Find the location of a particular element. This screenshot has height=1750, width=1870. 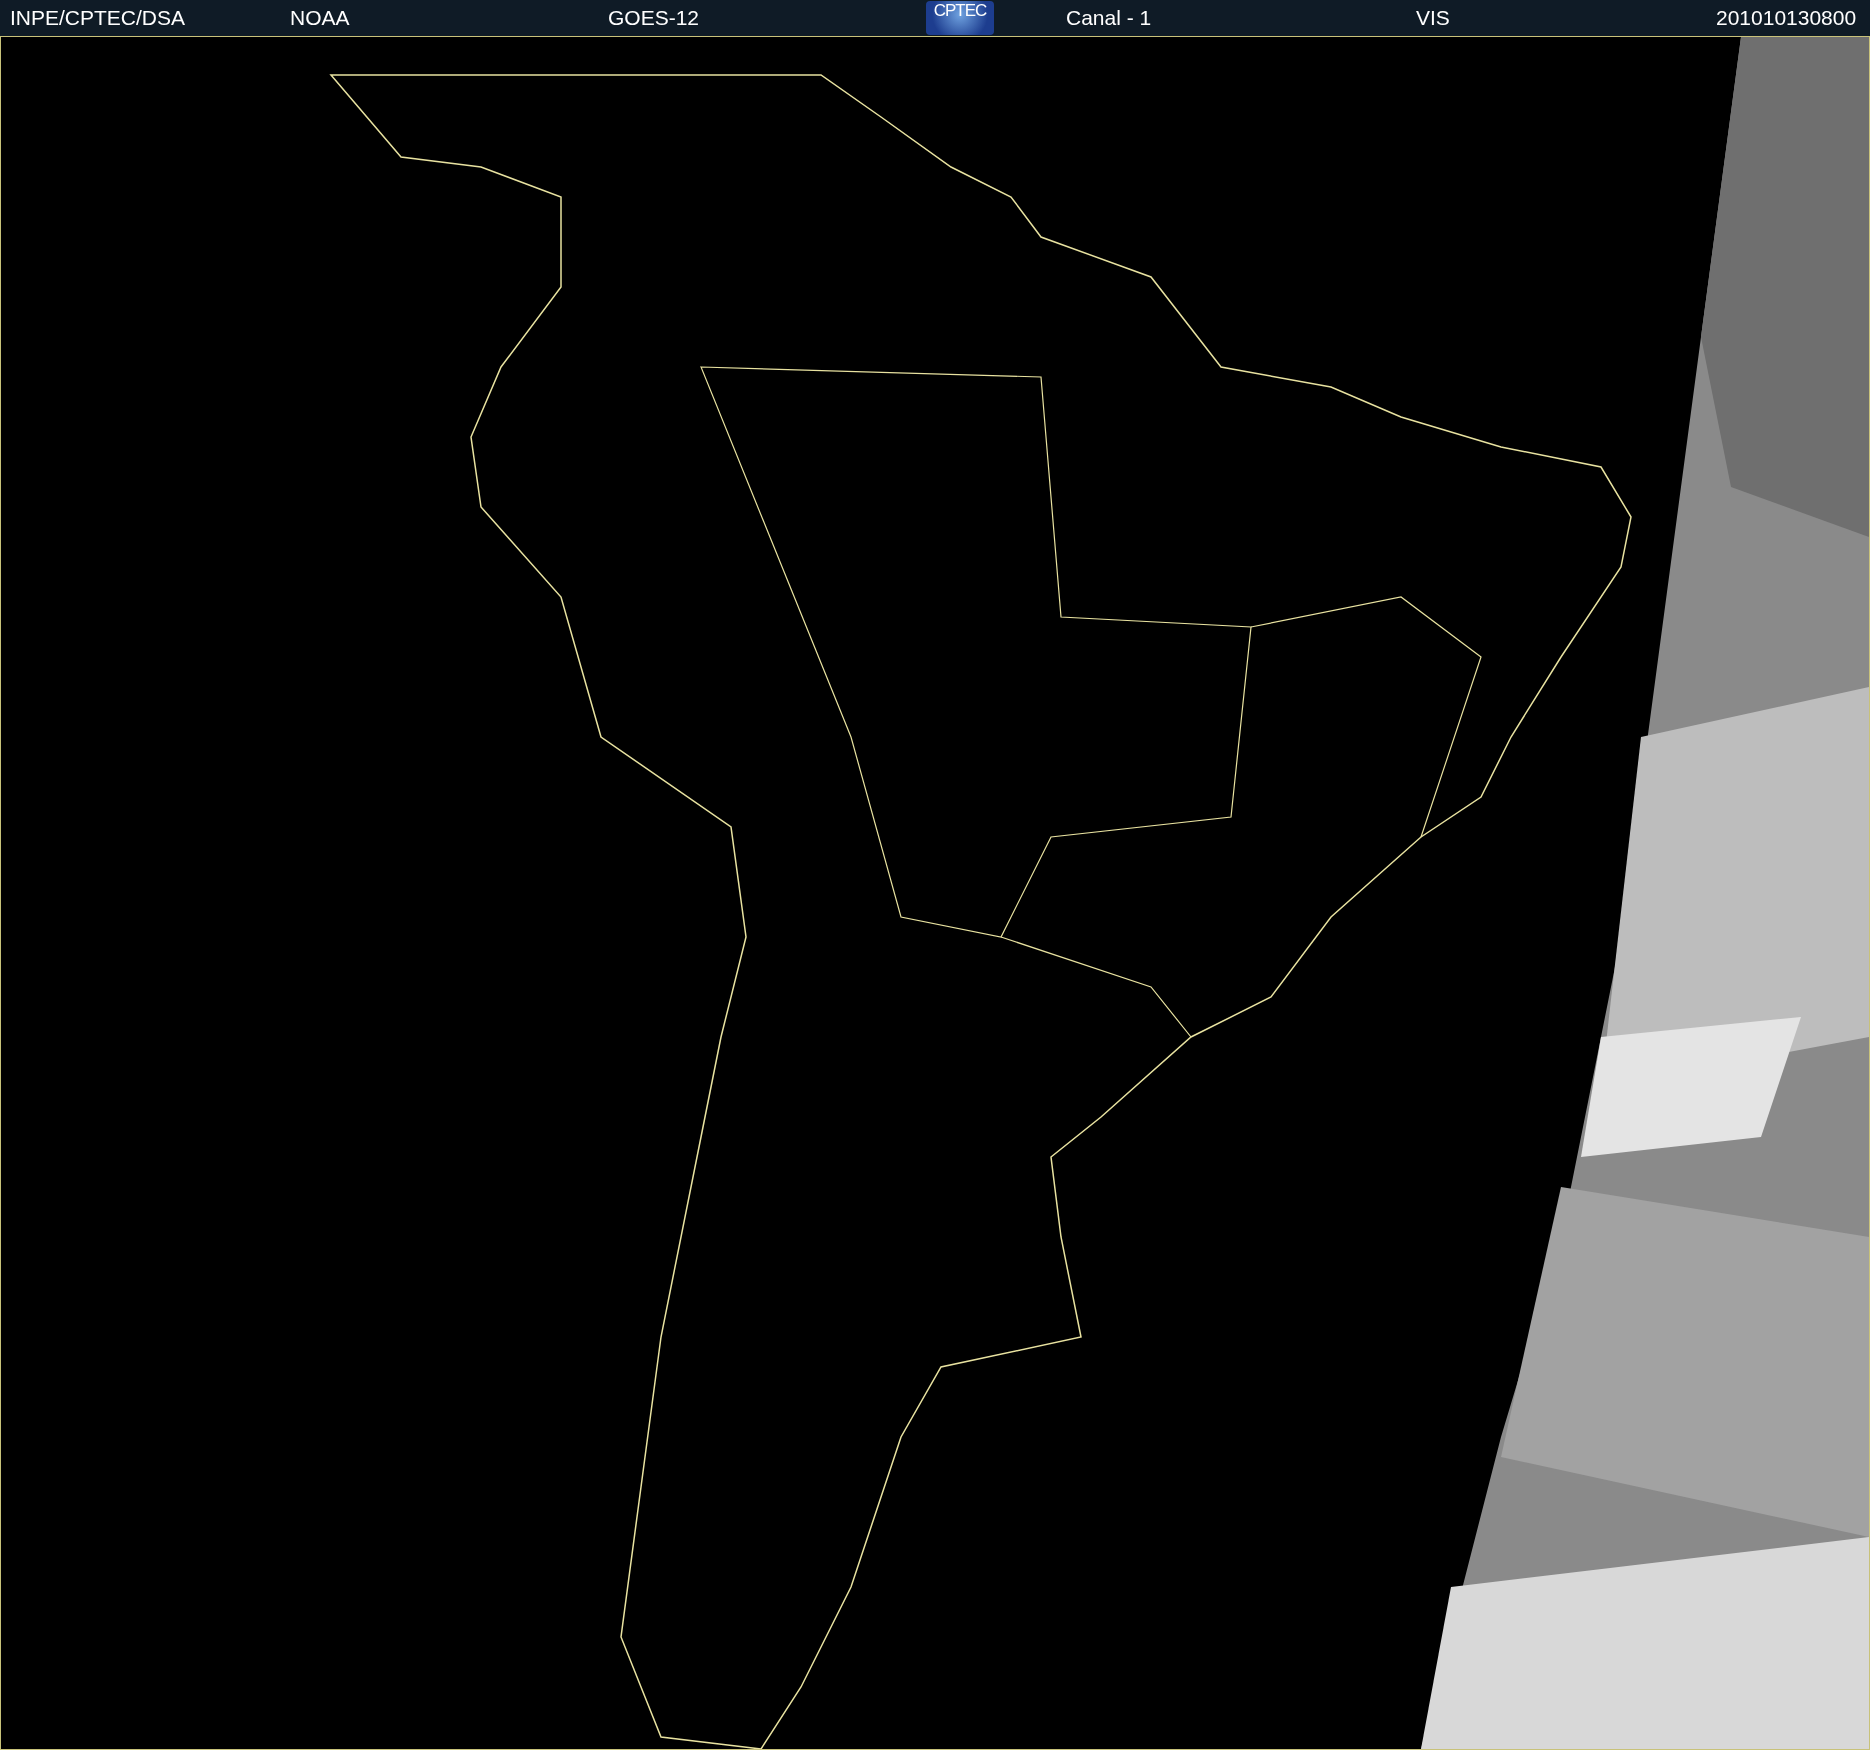

logo: CPTEC is located at coordinates (960, 18).